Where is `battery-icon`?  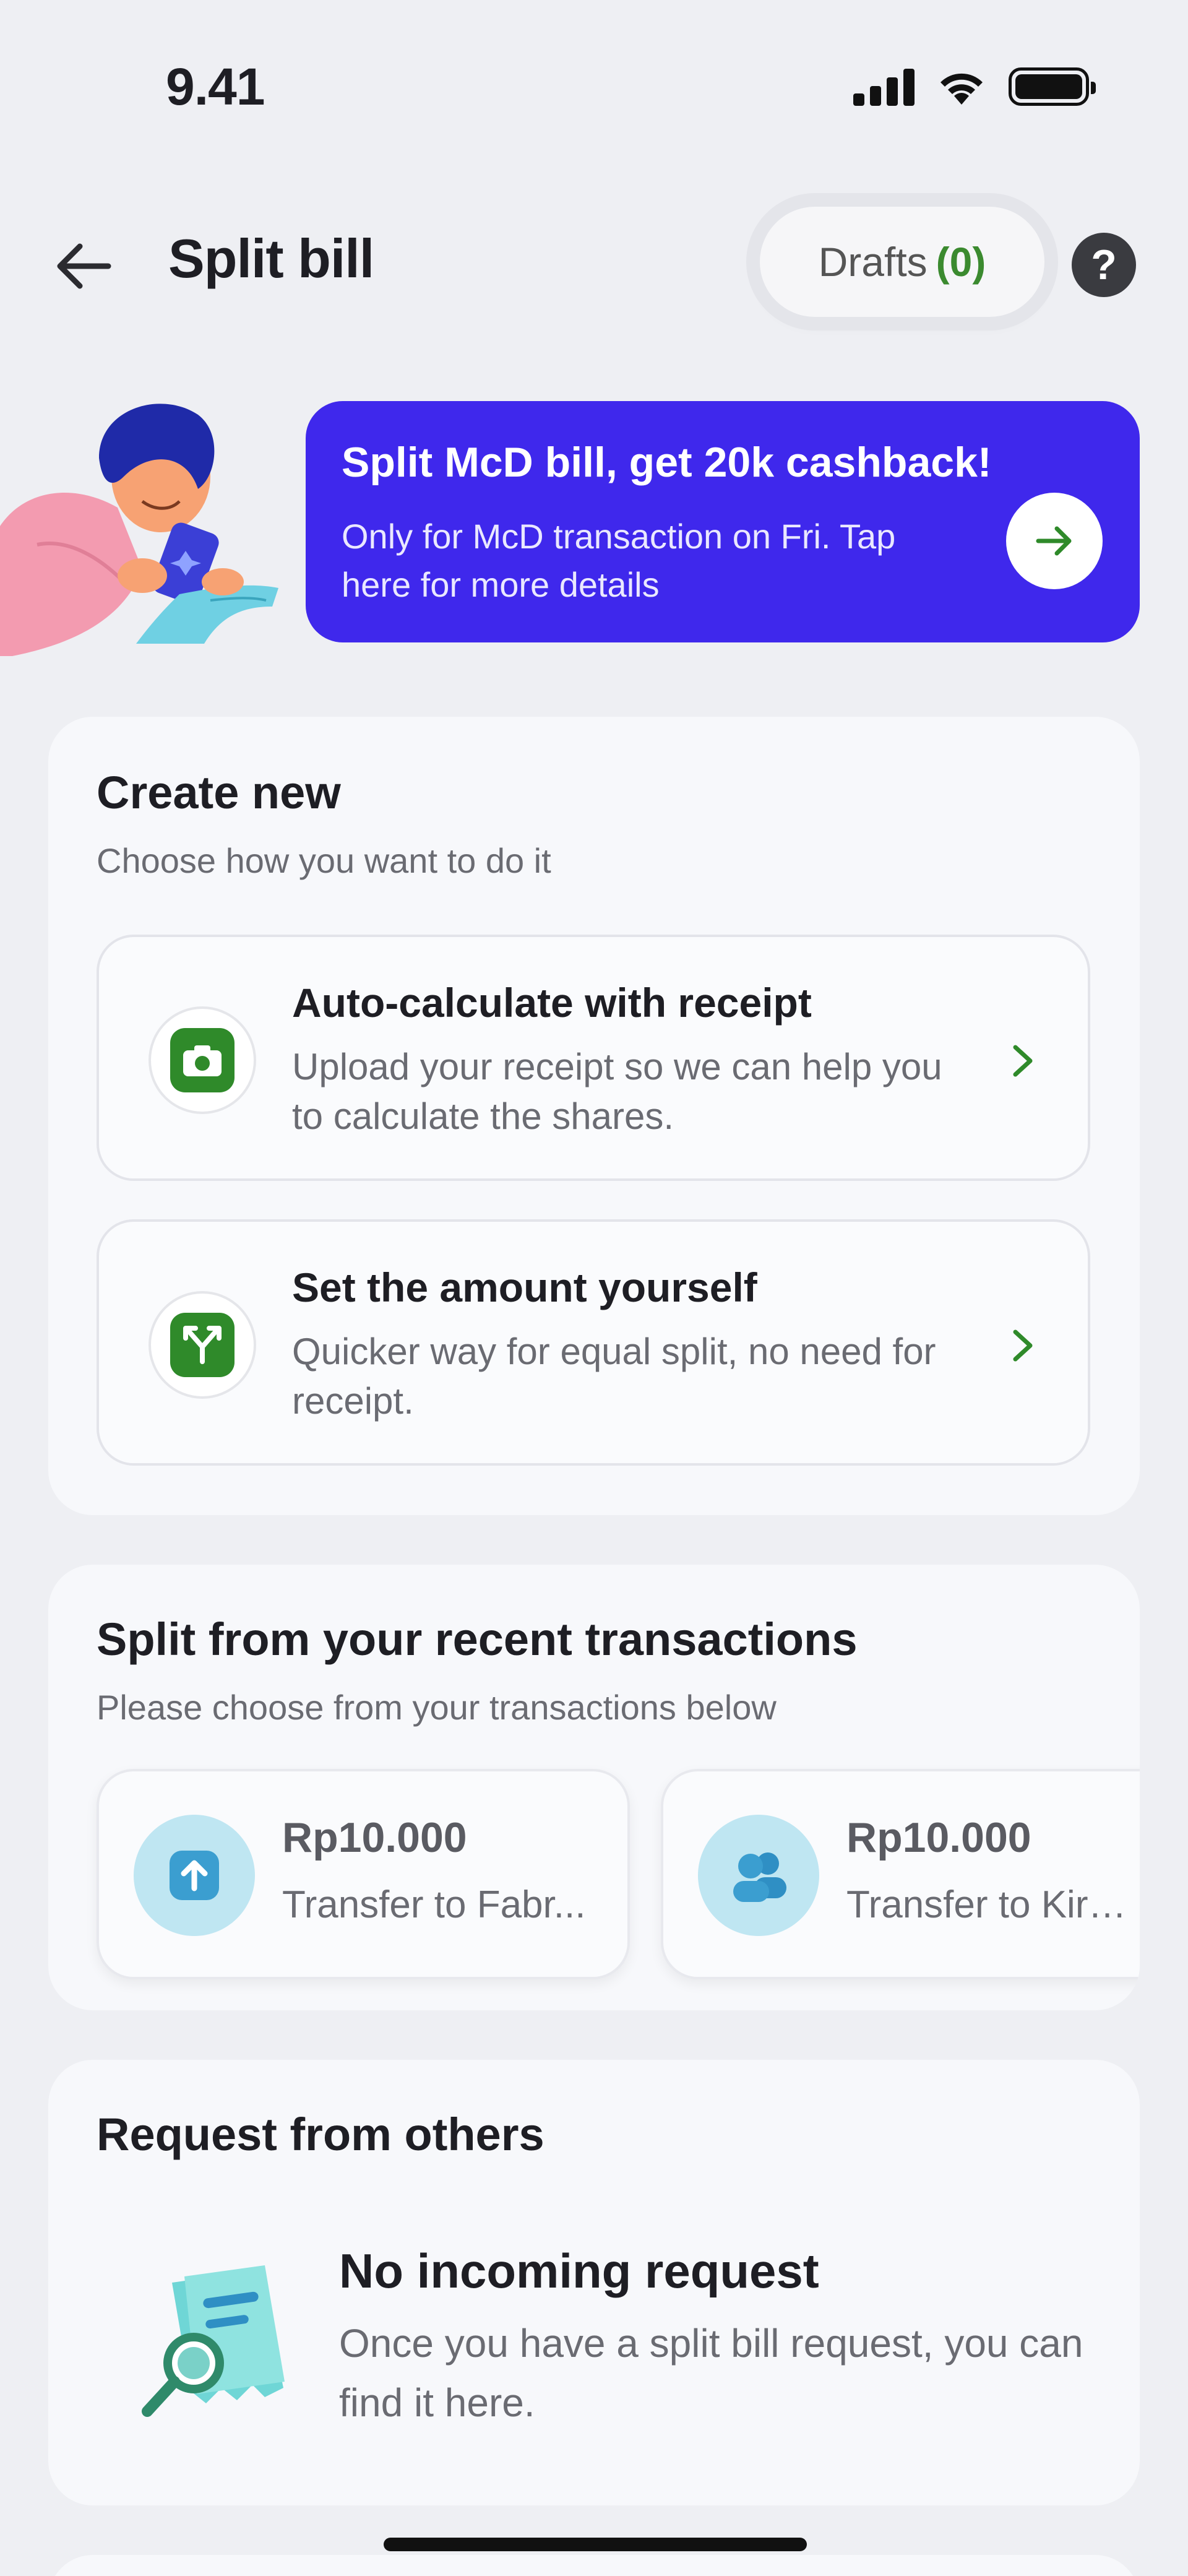
battery-icon is located at coordinates (1052, 86).